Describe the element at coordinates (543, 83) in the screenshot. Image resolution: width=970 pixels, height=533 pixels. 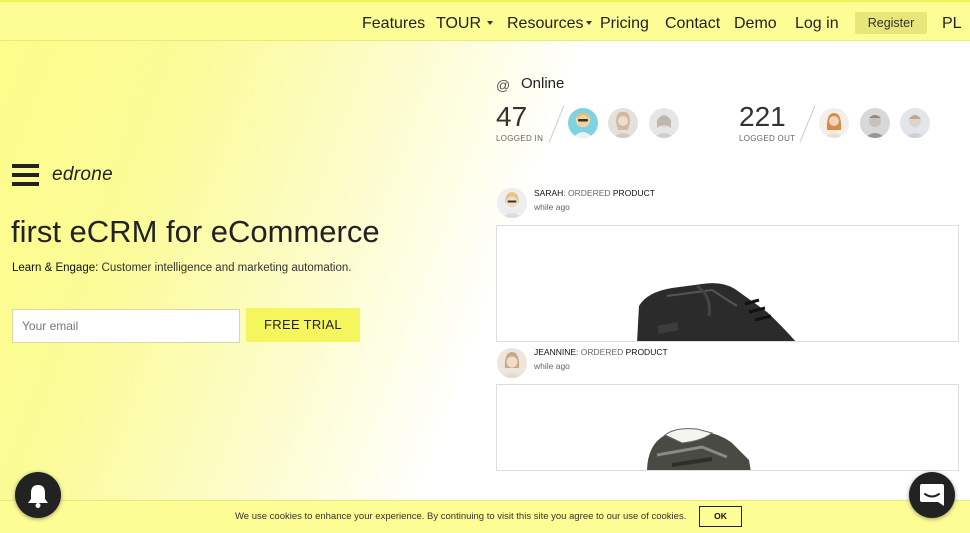
I see `online-title: Online` at that location.